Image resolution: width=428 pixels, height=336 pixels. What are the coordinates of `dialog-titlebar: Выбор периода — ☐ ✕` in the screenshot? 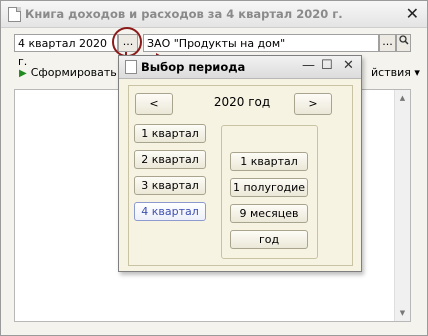 It's located at (240, 67).